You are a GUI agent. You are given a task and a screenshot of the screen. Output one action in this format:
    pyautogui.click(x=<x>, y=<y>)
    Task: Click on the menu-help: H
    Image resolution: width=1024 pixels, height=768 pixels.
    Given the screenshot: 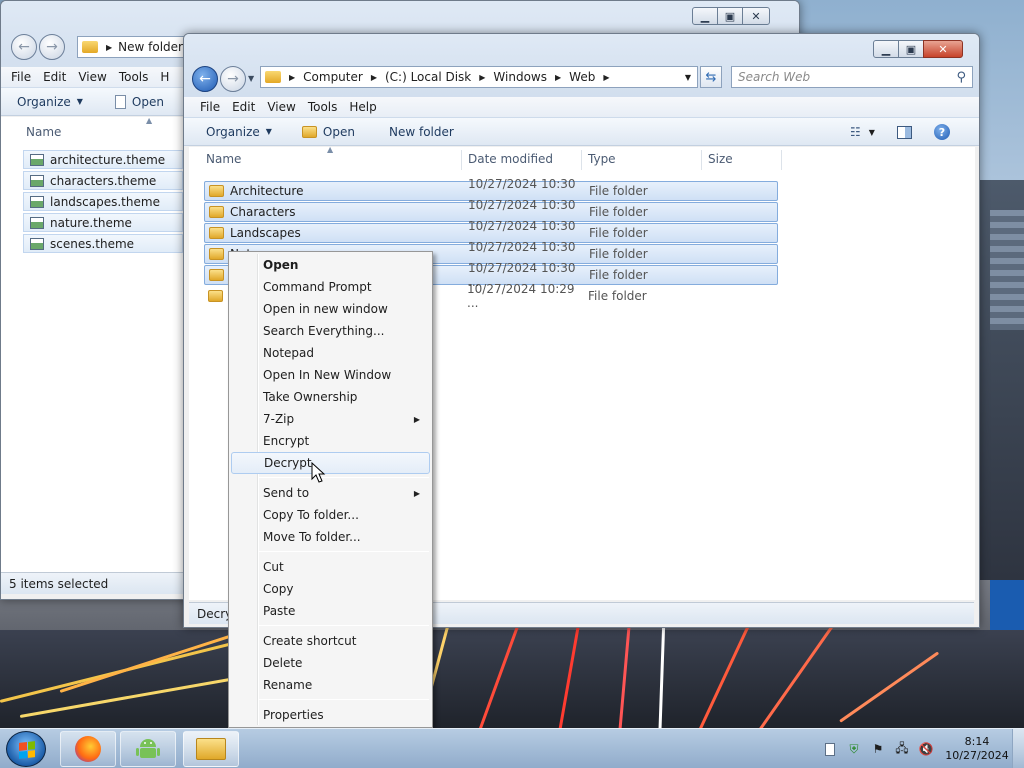 What is the action you would take?
    pyautogui.click(x=164, y=77)
    